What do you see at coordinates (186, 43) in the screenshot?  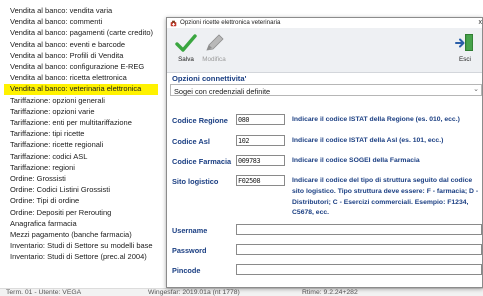 I see `checkmark-icon` at bounding box center [186, 43].